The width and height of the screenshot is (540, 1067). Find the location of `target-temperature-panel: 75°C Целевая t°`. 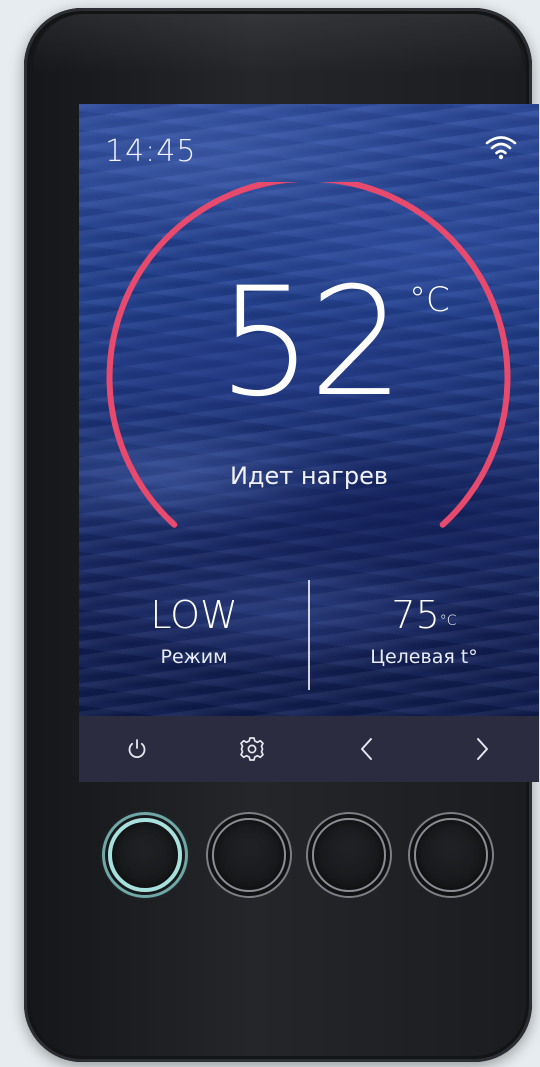

target-temperature-panel: 75°C Целевая t° is located at coordinates (424, 630).